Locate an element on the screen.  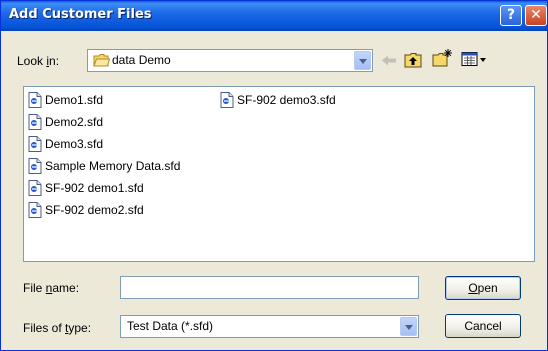
file-type-value: Test Data (*.sfd) is located at coordinates (170, 326).